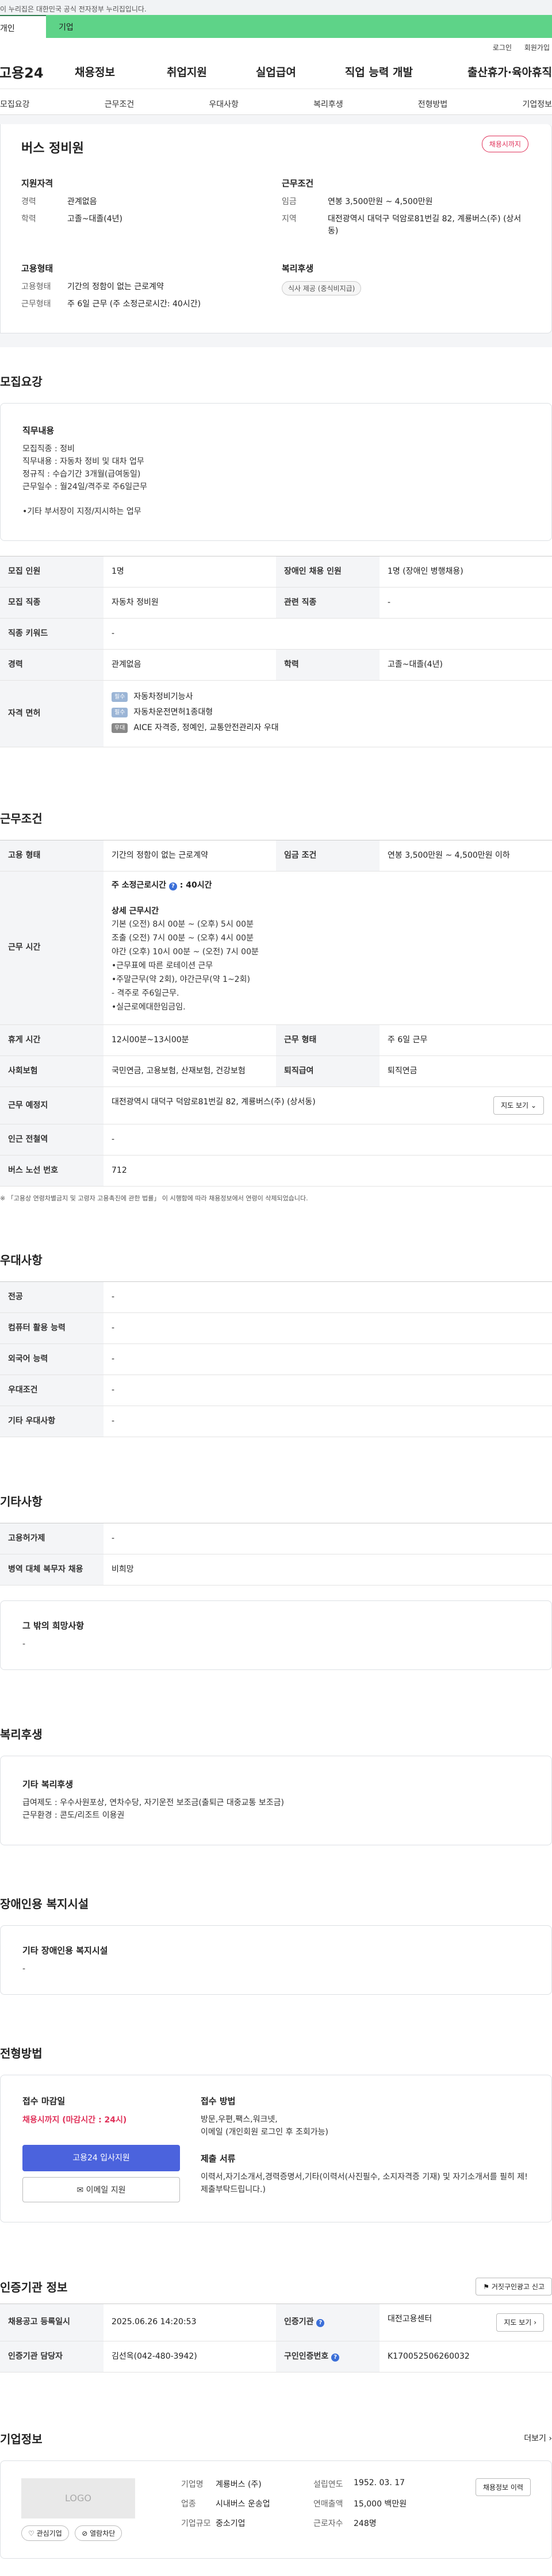  I want to click on tab-personal: 개인, so click(23, 26).